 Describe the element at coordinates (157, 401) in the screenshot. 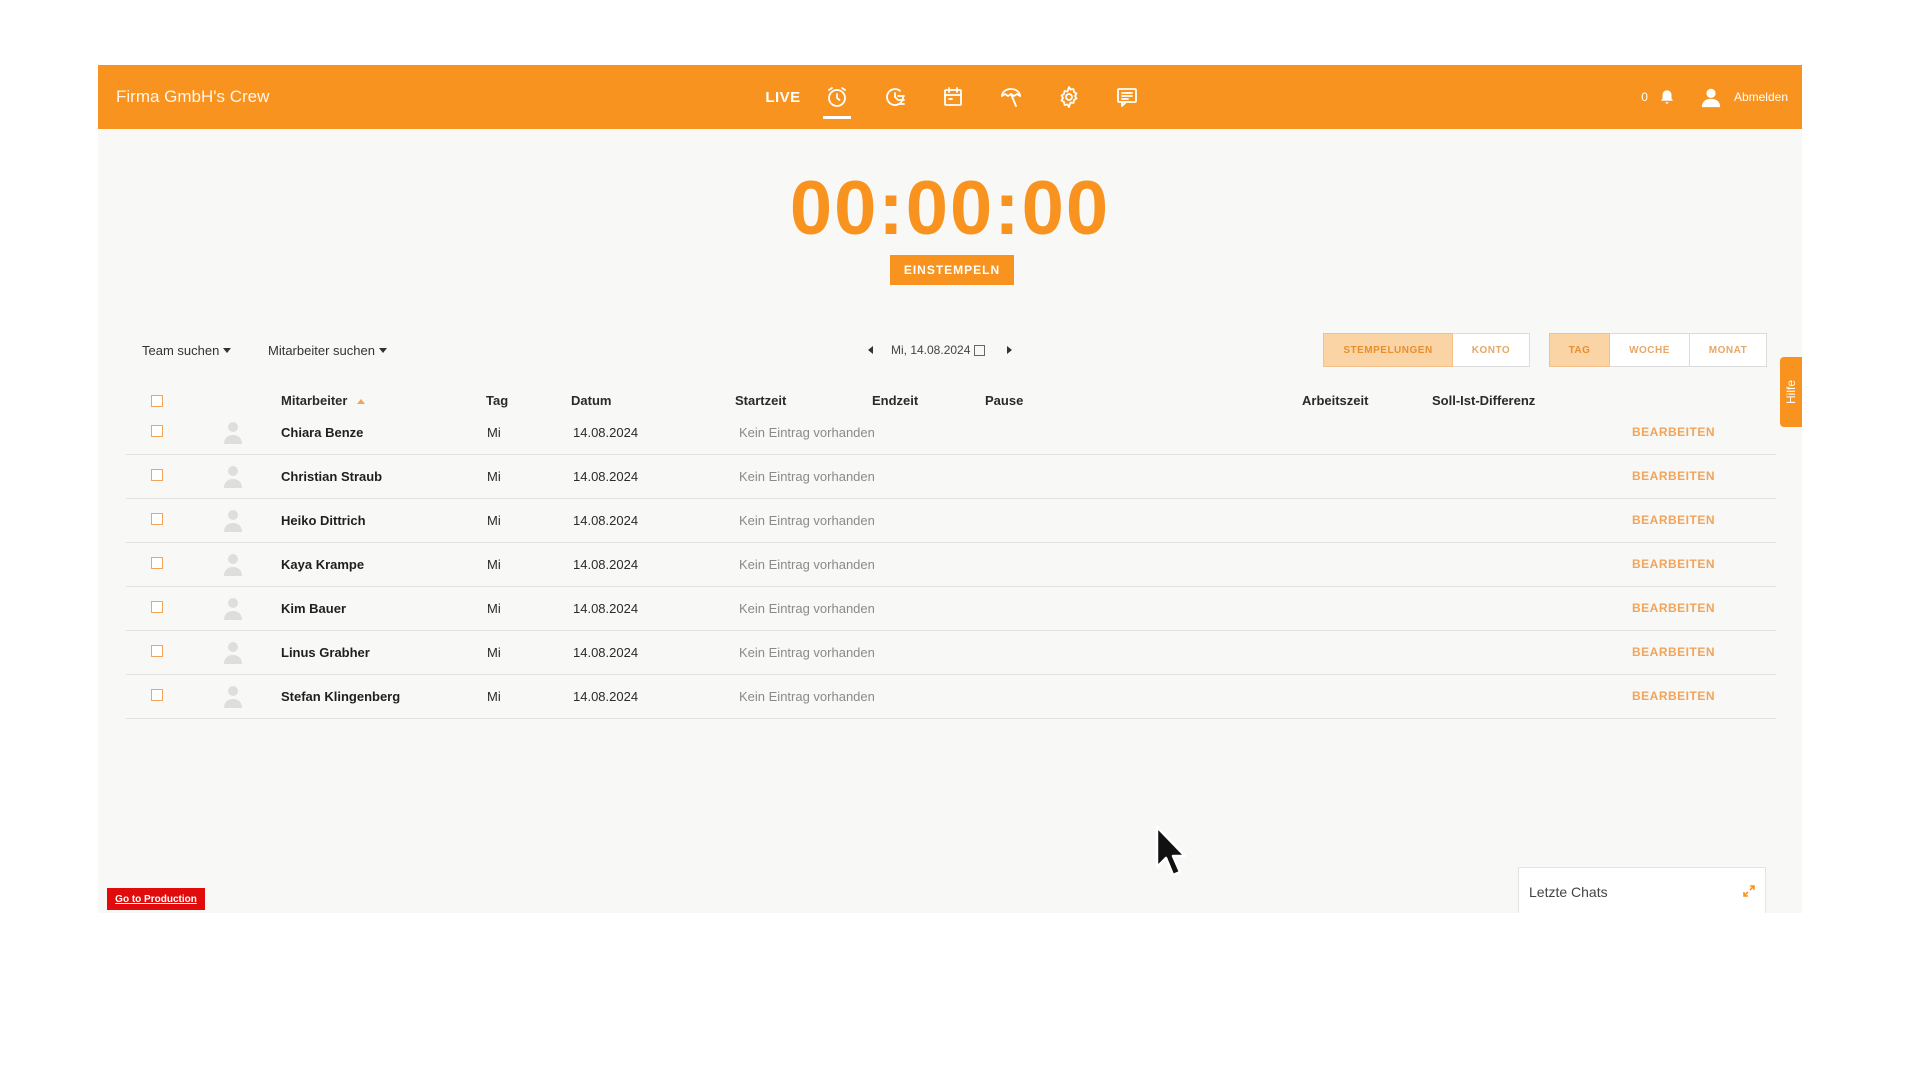

I see `select-all-checkbox` at that location.